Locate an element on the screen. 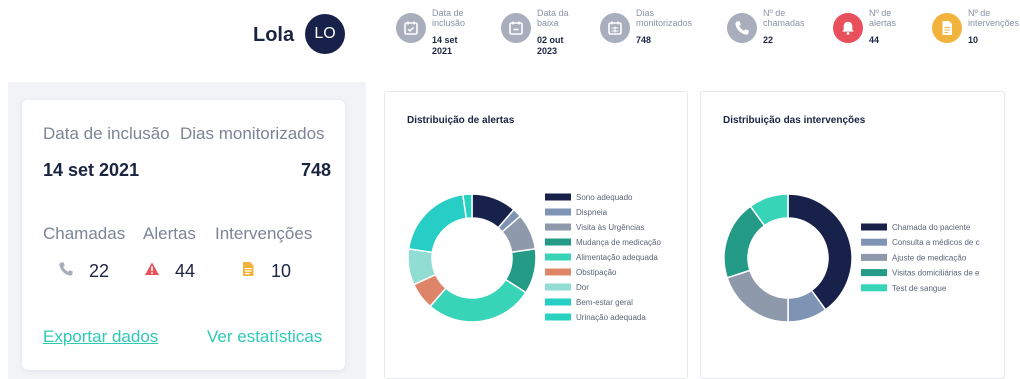 Image resolution: width=1020 pixels, height=379 pixels. stat-label: Dias monitorizados is located at coordinates (664, 18).